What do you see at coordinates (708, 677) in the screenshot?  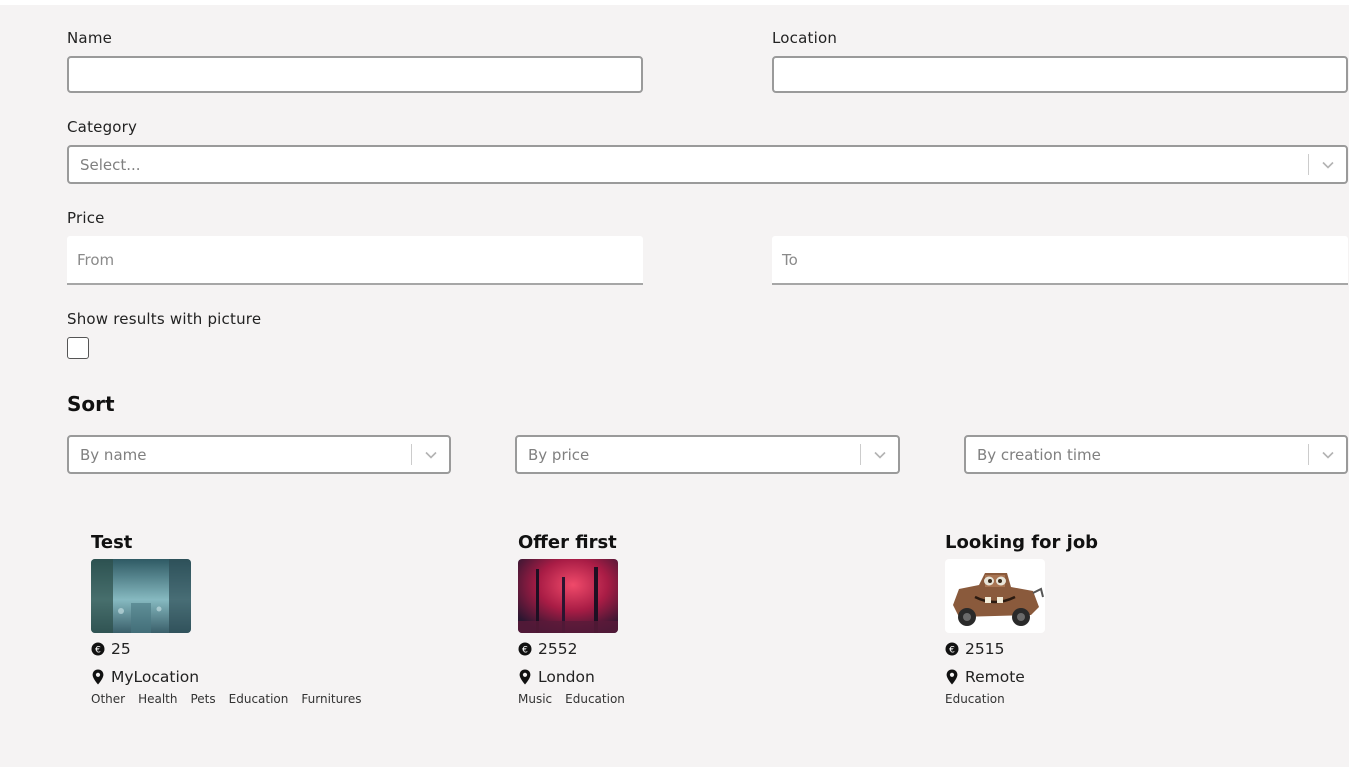 I see `result-location-row: London` at bounding box center [708, 677].